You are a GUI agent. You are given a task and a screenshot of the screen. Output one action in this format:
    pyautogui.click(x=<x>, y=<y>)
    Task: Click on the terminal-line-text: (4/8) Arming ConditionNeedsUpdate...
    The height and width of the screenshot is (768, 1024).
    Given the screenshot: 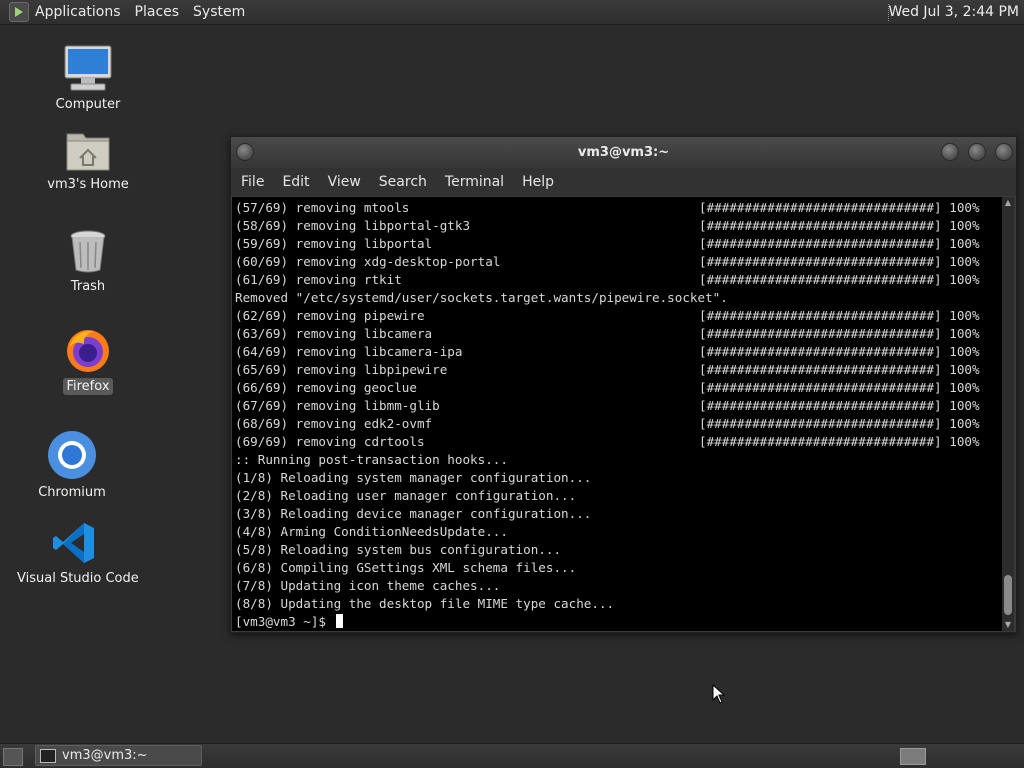 What is the action you would take?
    pyautogui.click(x=371, y=531)
    